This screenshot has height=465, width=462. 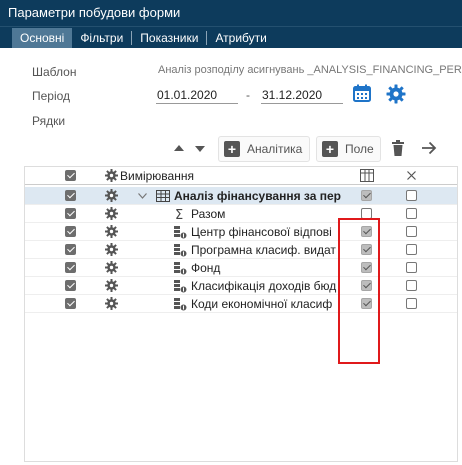 I want to click on row-label: Центр фінансової відпові, so click(x=261, y=232).